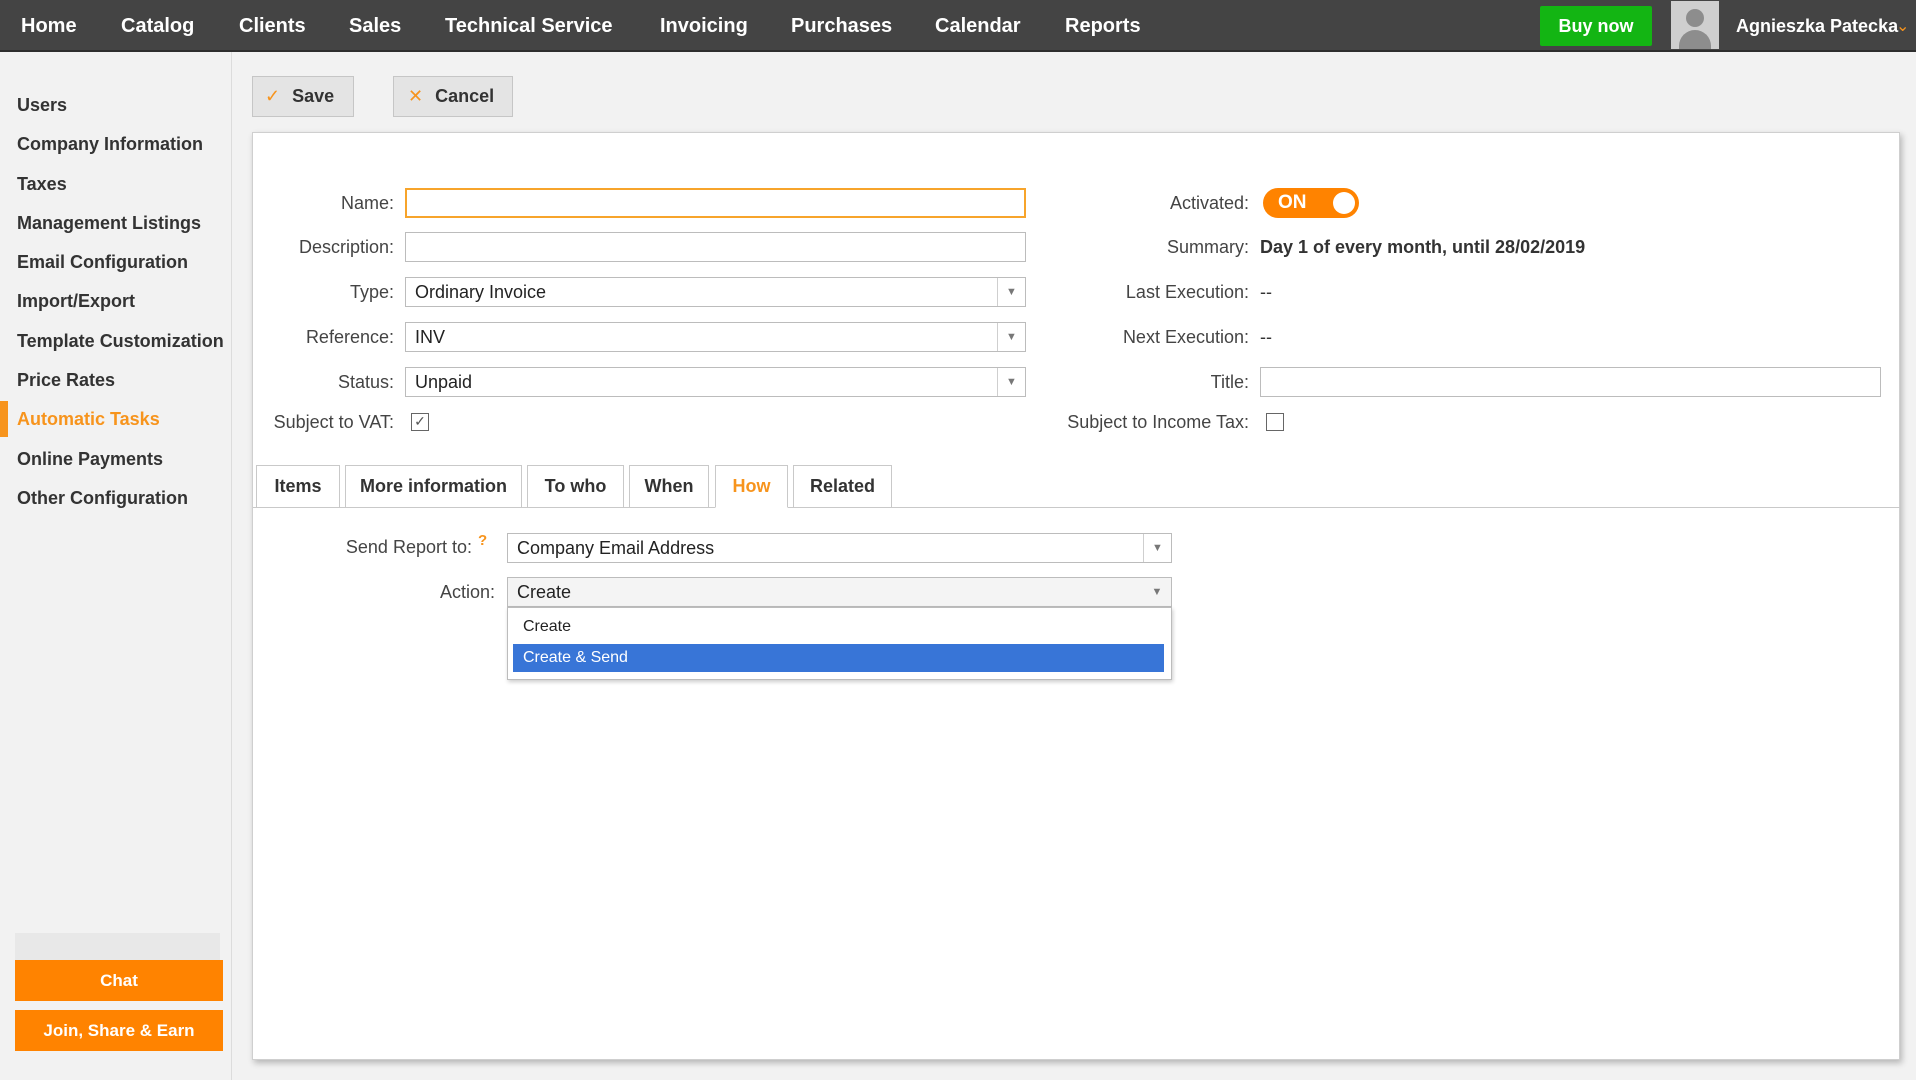  I want to click on type-value: Ordinary Invoice, so click(481, 292).